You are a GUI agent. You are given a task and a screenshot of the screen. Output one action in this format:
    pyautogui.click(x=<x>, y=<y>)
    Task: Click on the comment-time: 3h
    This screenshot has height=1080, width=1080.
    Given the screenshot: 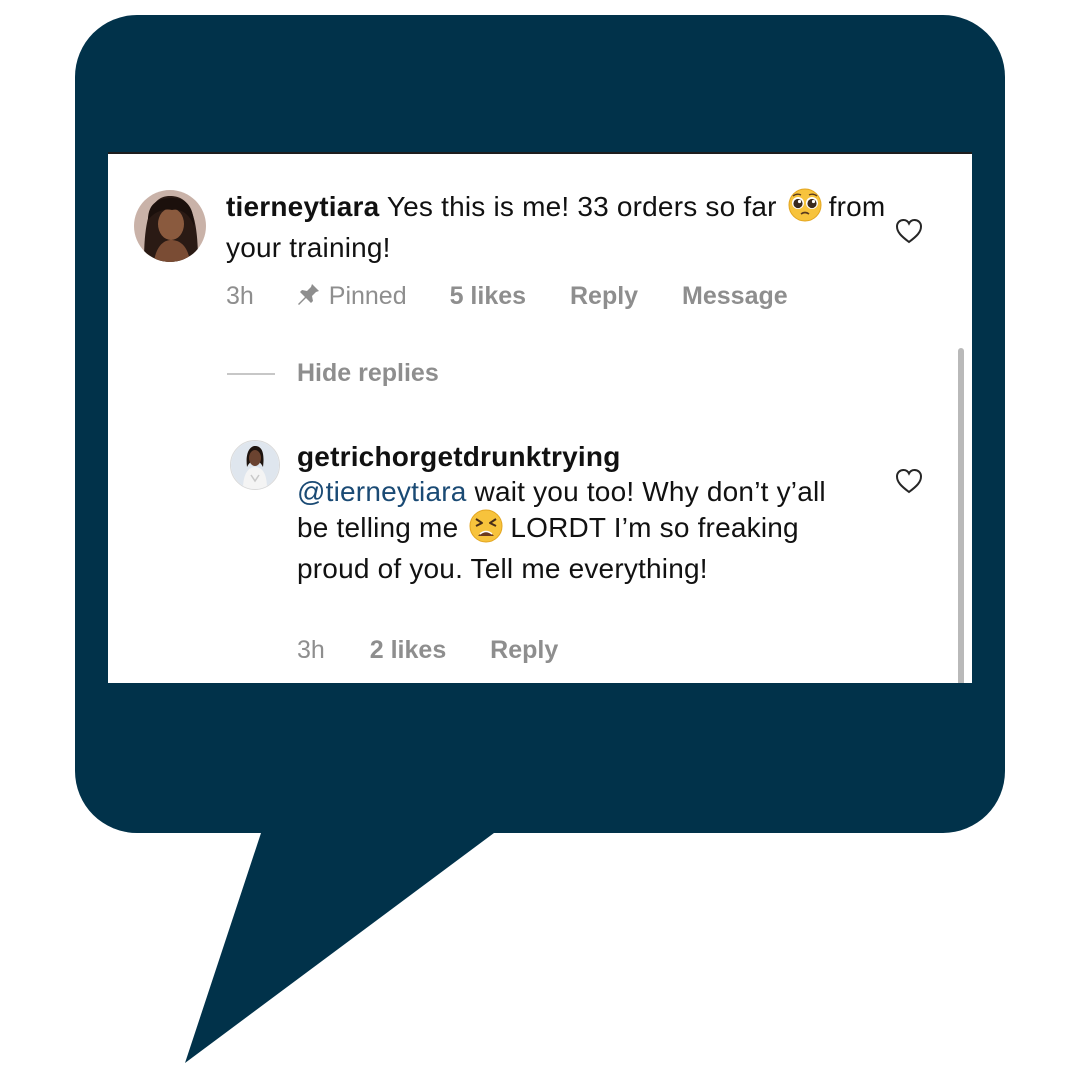 What is the action you would take?
    pyautogui.click(x=240, y=296)
    